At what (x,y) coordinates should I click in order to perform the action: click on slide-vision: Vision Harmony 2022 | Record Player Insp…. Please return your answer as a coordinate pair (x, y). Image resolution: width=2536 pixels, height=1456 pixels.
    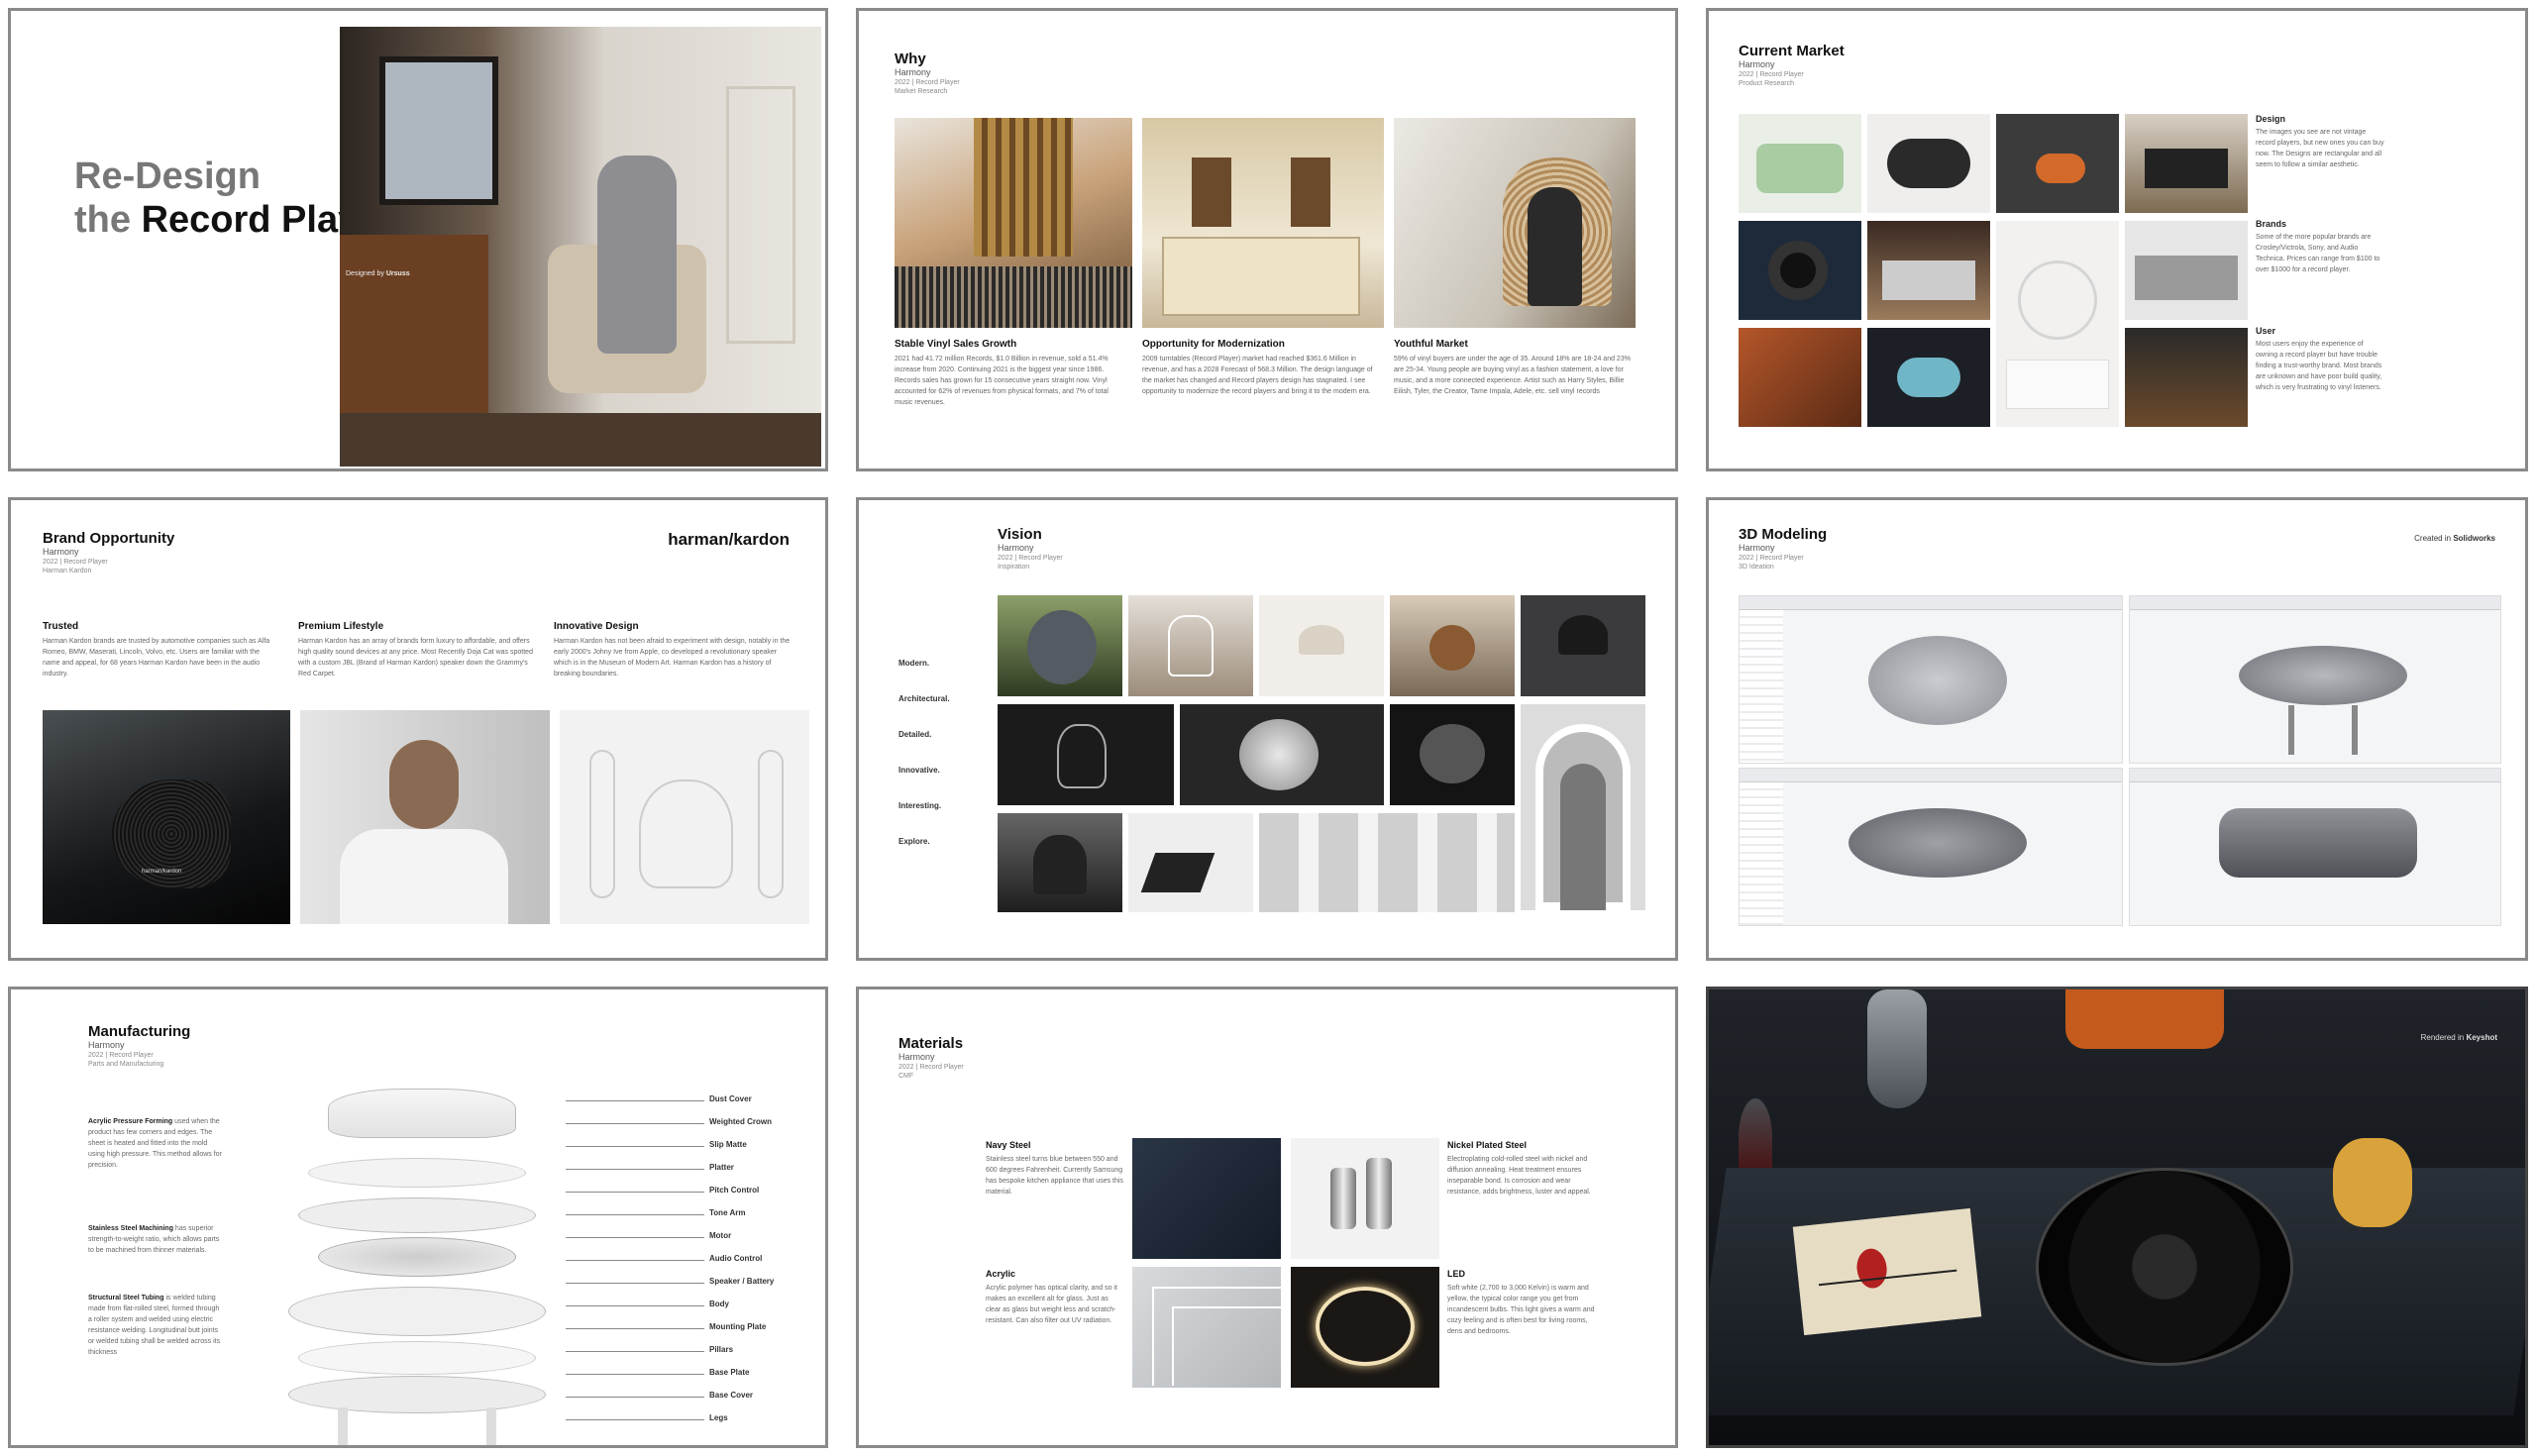
    Looking at the image, I should click on (1267, 729).